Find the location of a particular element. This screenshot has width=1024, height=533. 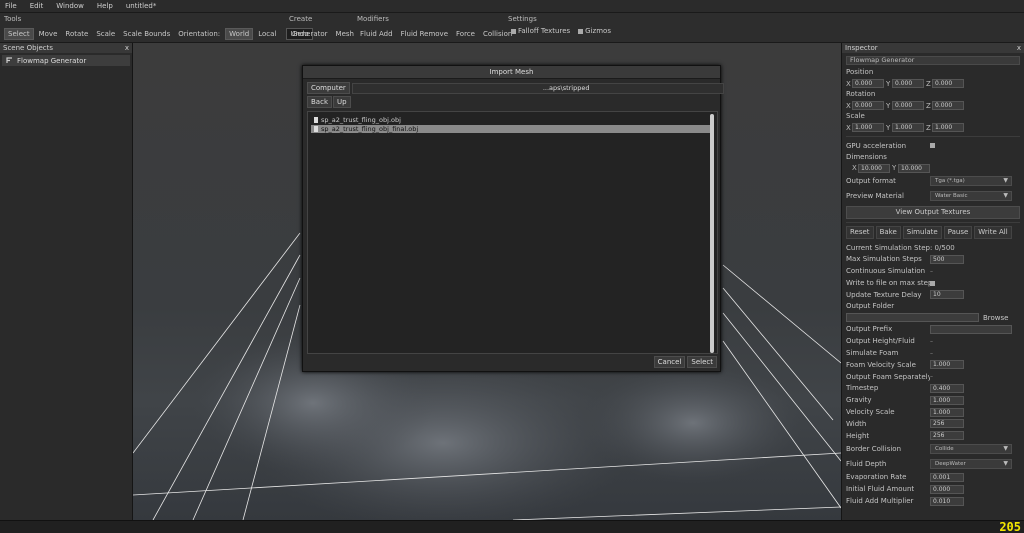

falloff-textures-toggle: Falloff Textures is located at coordinates (540, 31).